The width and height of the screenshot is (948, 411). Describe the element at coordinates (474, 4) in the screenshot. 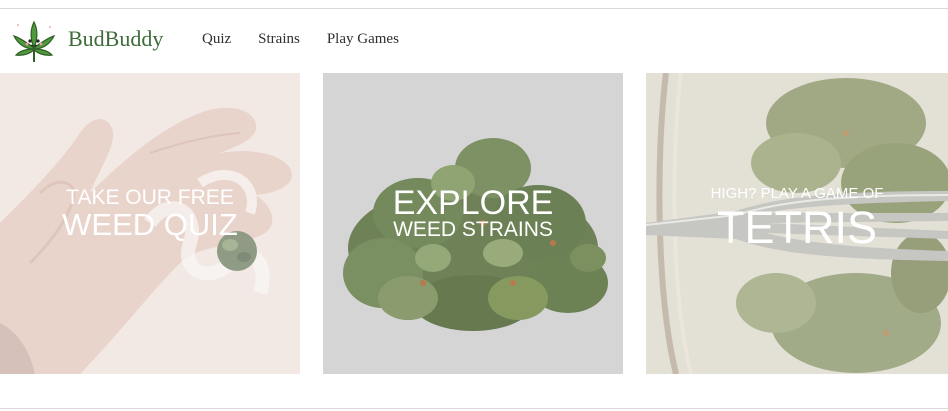

I see `browser-top-strip` at that location.